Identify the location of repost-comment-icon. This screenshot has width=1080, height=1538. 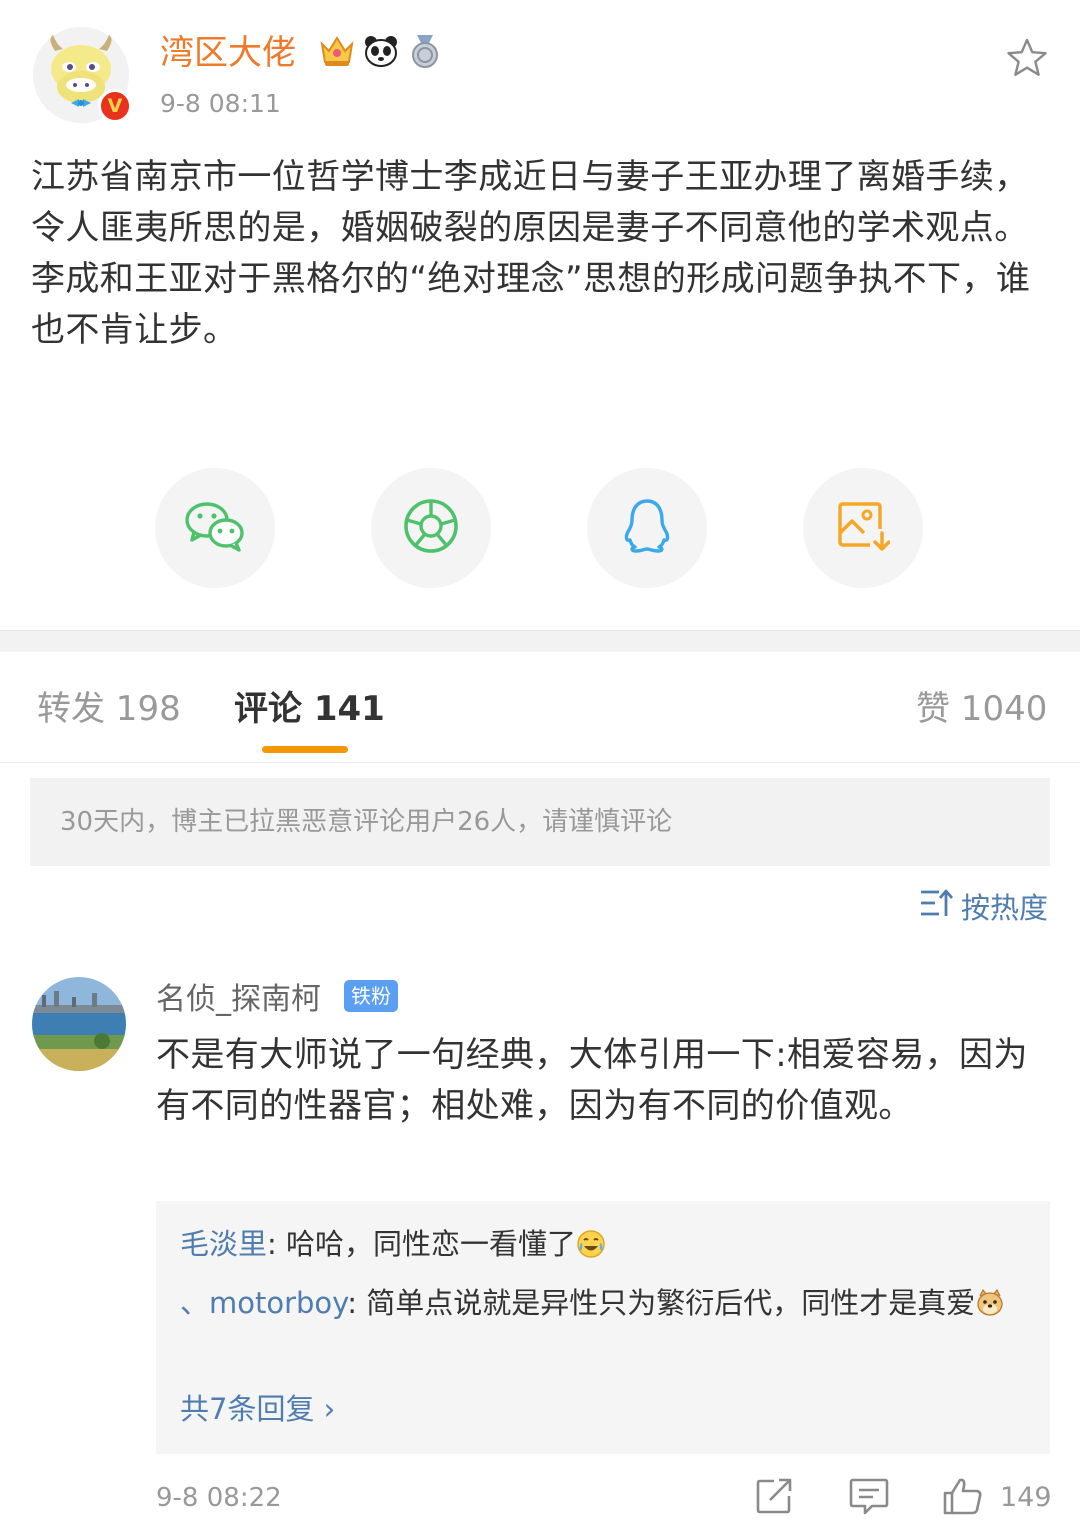
(774, 1496).